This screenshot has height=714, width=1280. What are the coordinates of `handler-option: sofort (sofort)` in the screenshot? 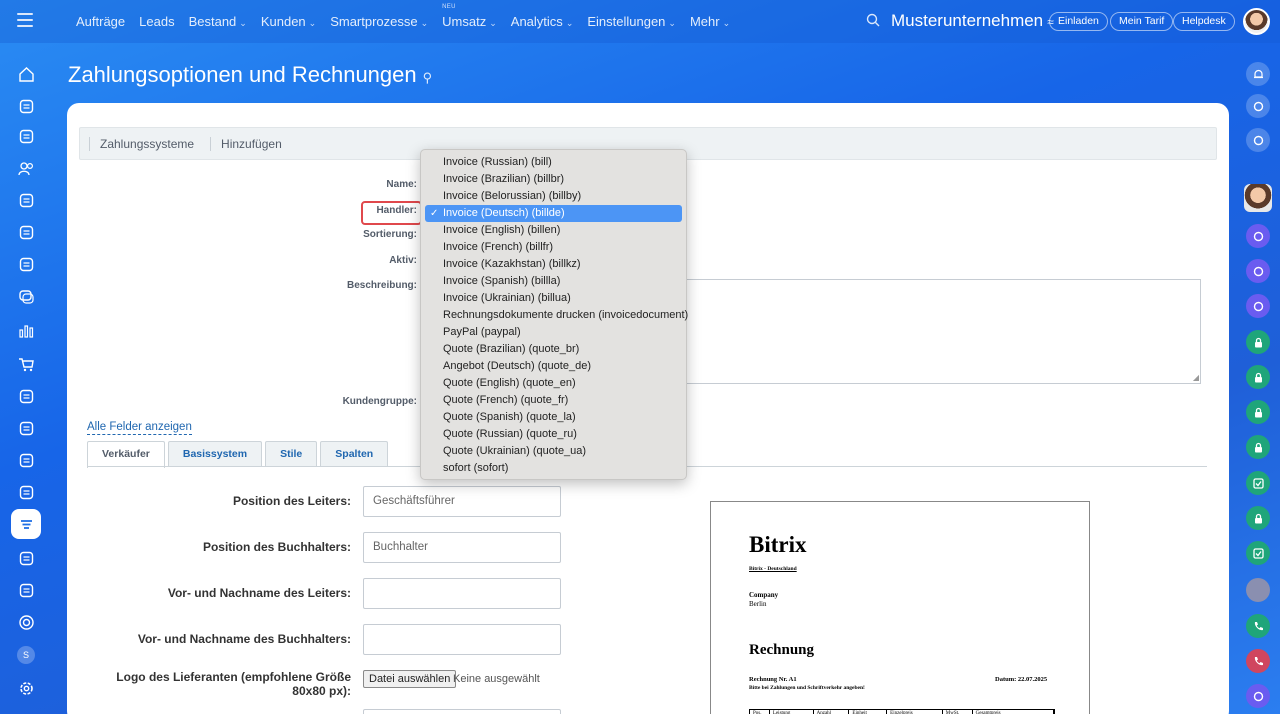 It's located at (553, 468).